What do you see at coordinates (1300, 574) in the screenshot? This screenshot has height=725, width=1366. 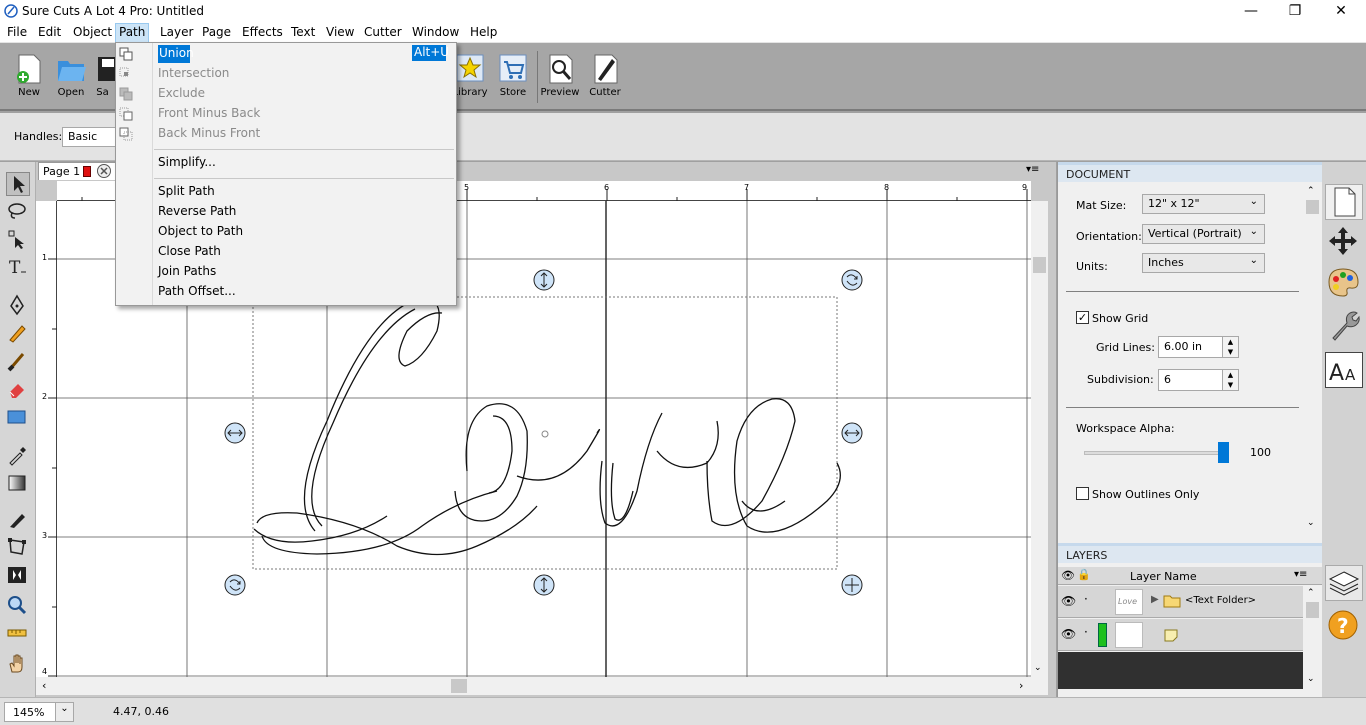 I see `layers-options-icon: ▾≡` at bounding box center [1300, 574].